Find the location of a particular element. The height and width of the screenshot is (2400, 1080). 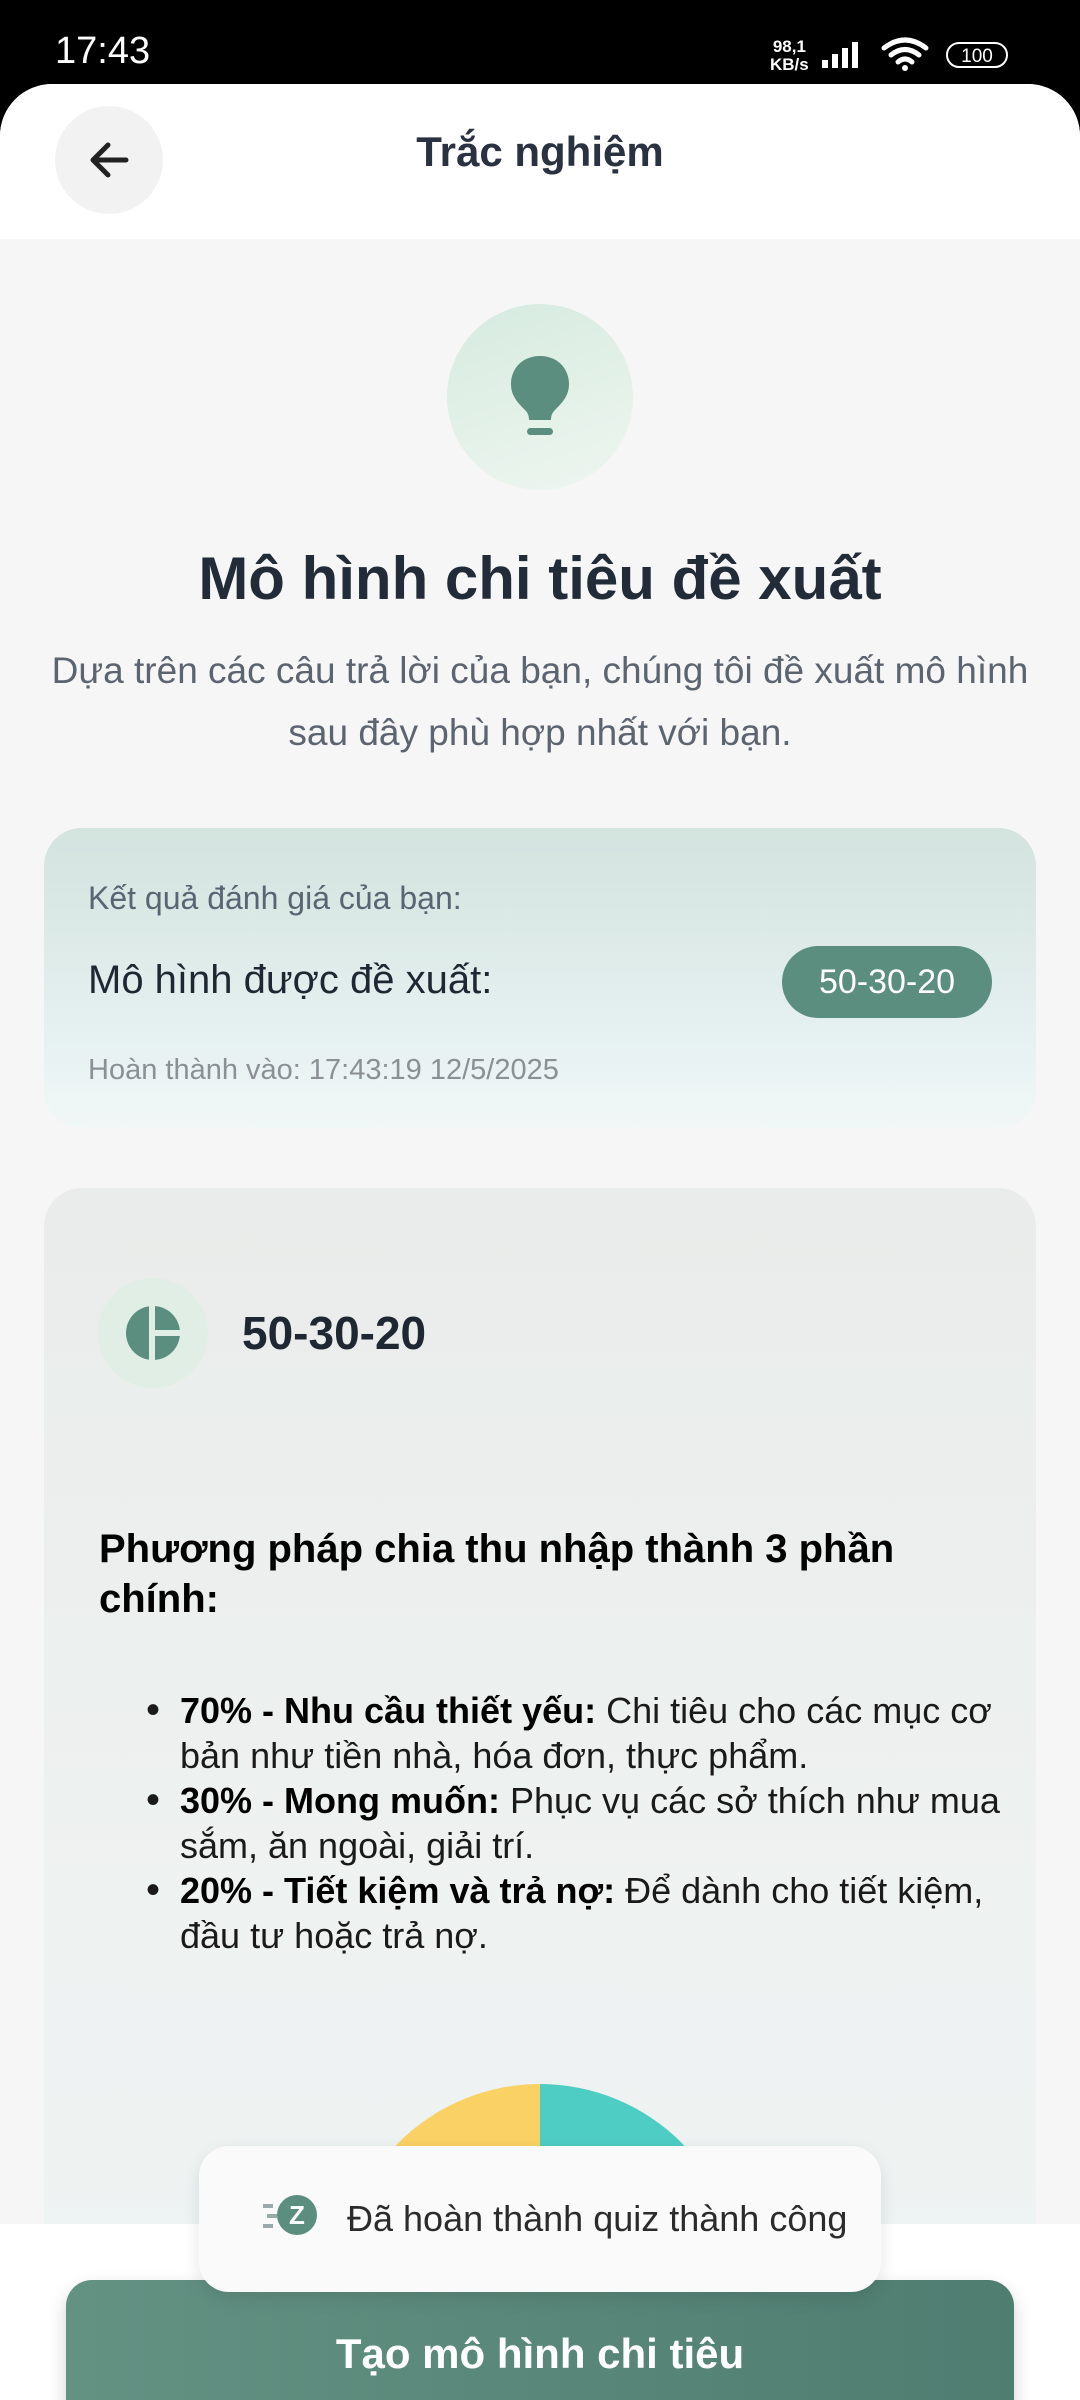

success-toast: Z Đã hoàn thành quiz thành công is located at coordinates (540, 2219).